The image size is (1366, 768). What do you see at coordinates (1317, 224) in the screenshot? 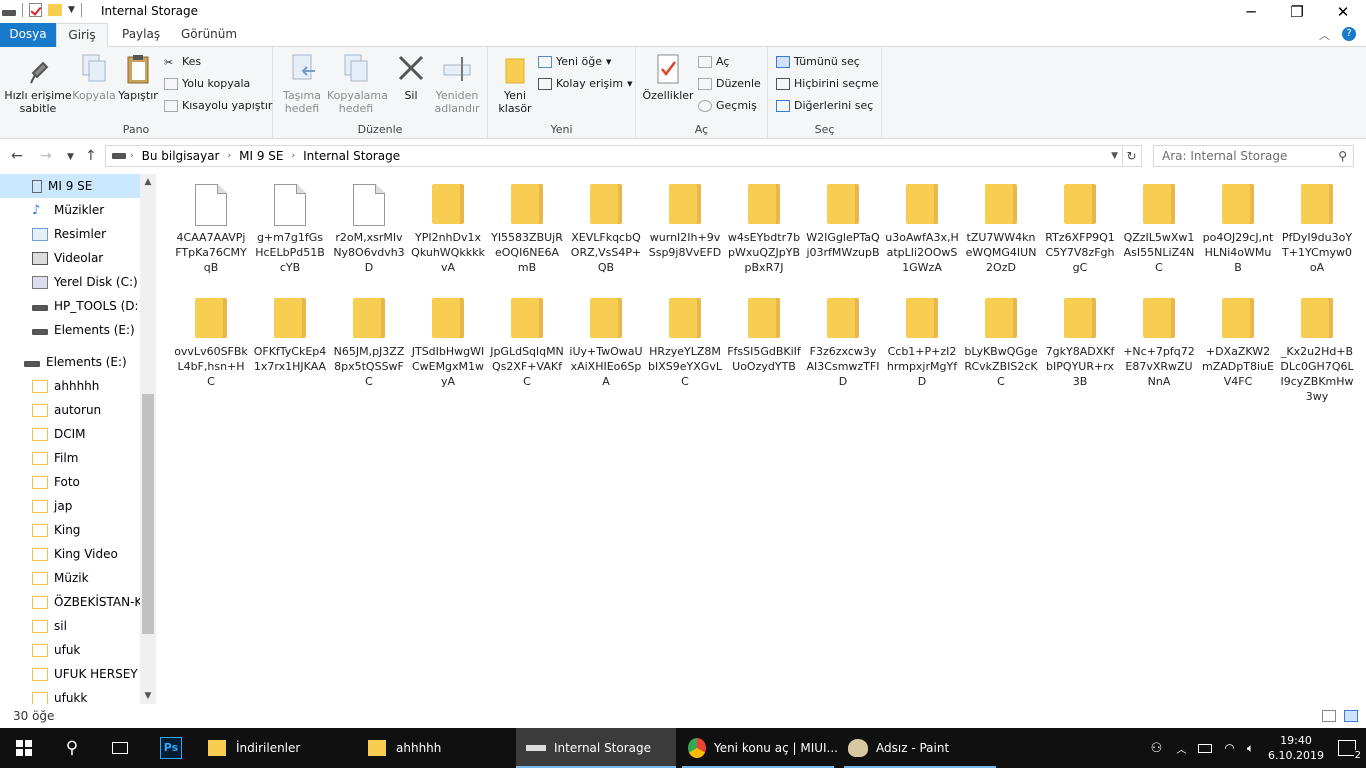
I see `folder-item: PfDyI9du3oYT+1YCmyw0oA` at bounding box center [1317, 224].